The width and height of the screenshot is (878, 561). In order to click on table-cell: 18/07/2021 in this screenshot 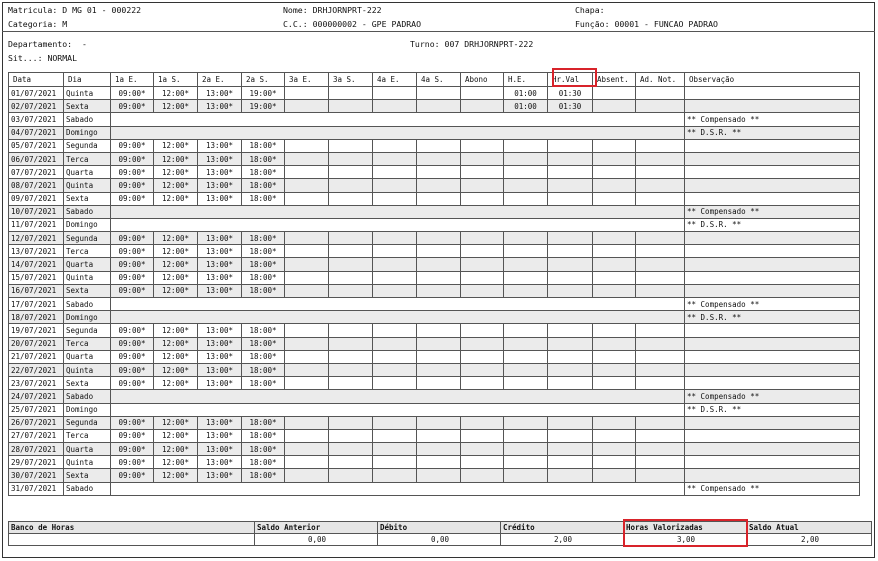, I will do `click(36, 317)`.